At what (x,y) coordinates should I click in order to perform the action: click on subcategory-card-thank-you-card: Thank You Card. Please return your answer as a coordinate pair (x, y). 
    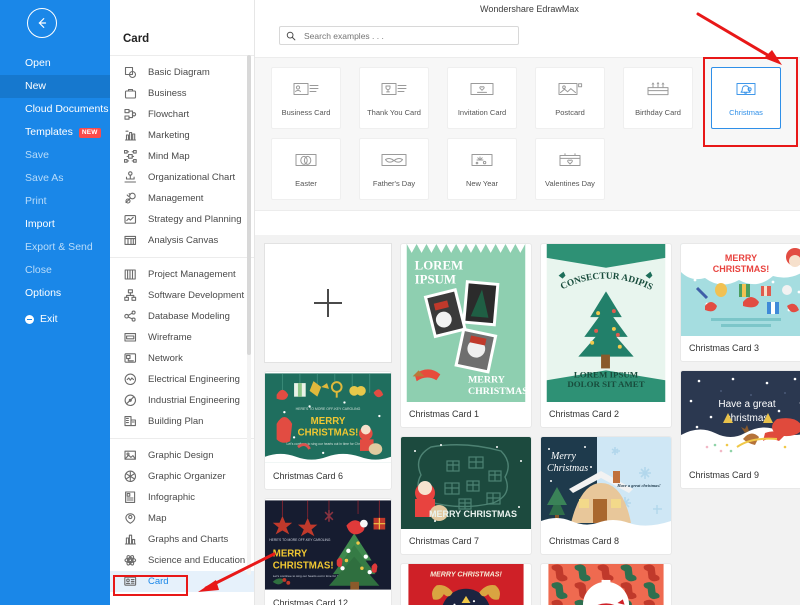
    Looking at the image, I should click on (394, 98).